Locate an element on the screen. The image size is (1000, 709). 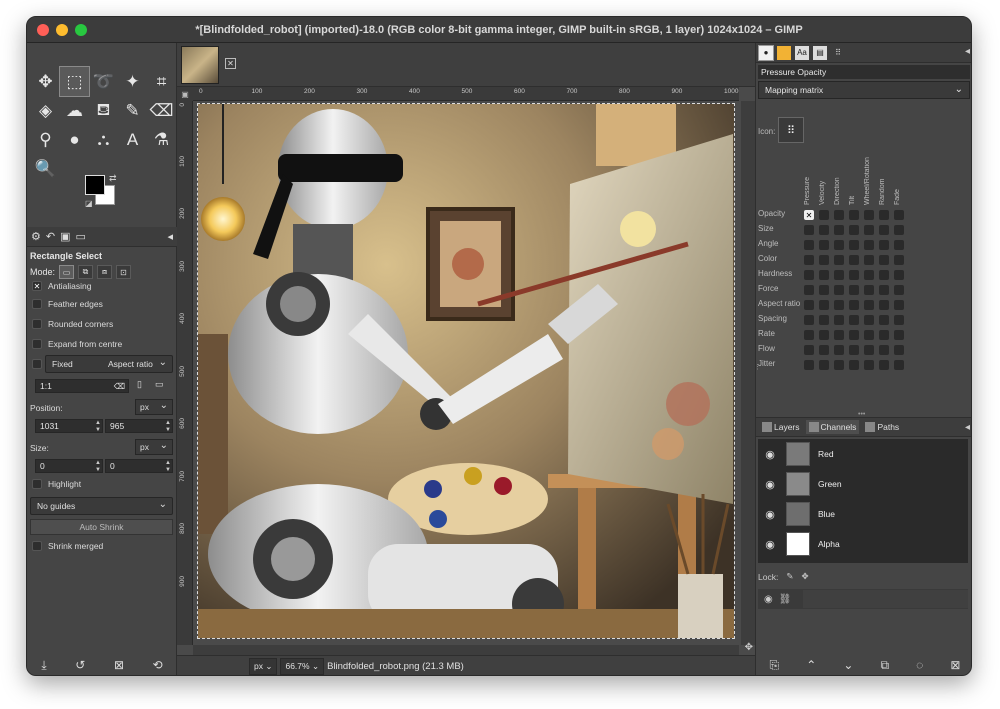
auto-shrink-button: Auto Shrink is located at coordinates (101, 527).